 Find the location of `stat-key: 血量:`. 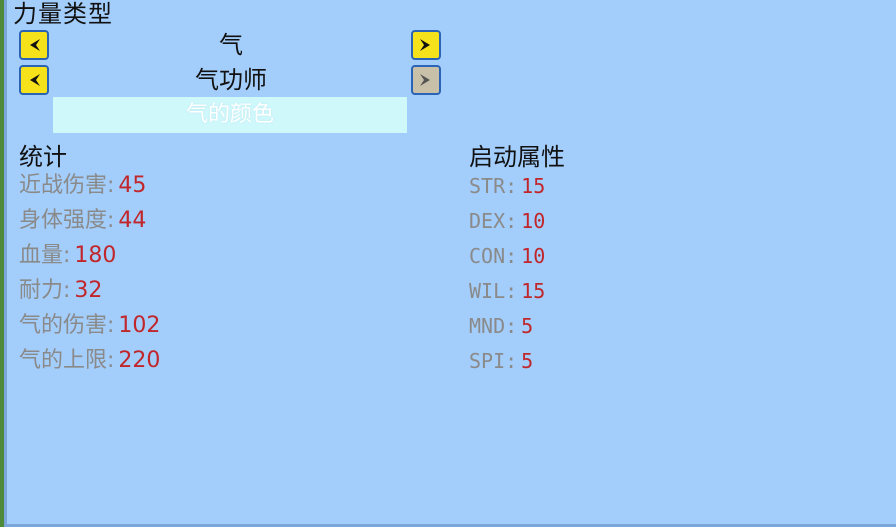

stat-key: 血量: is located at coordinates (45, 255).